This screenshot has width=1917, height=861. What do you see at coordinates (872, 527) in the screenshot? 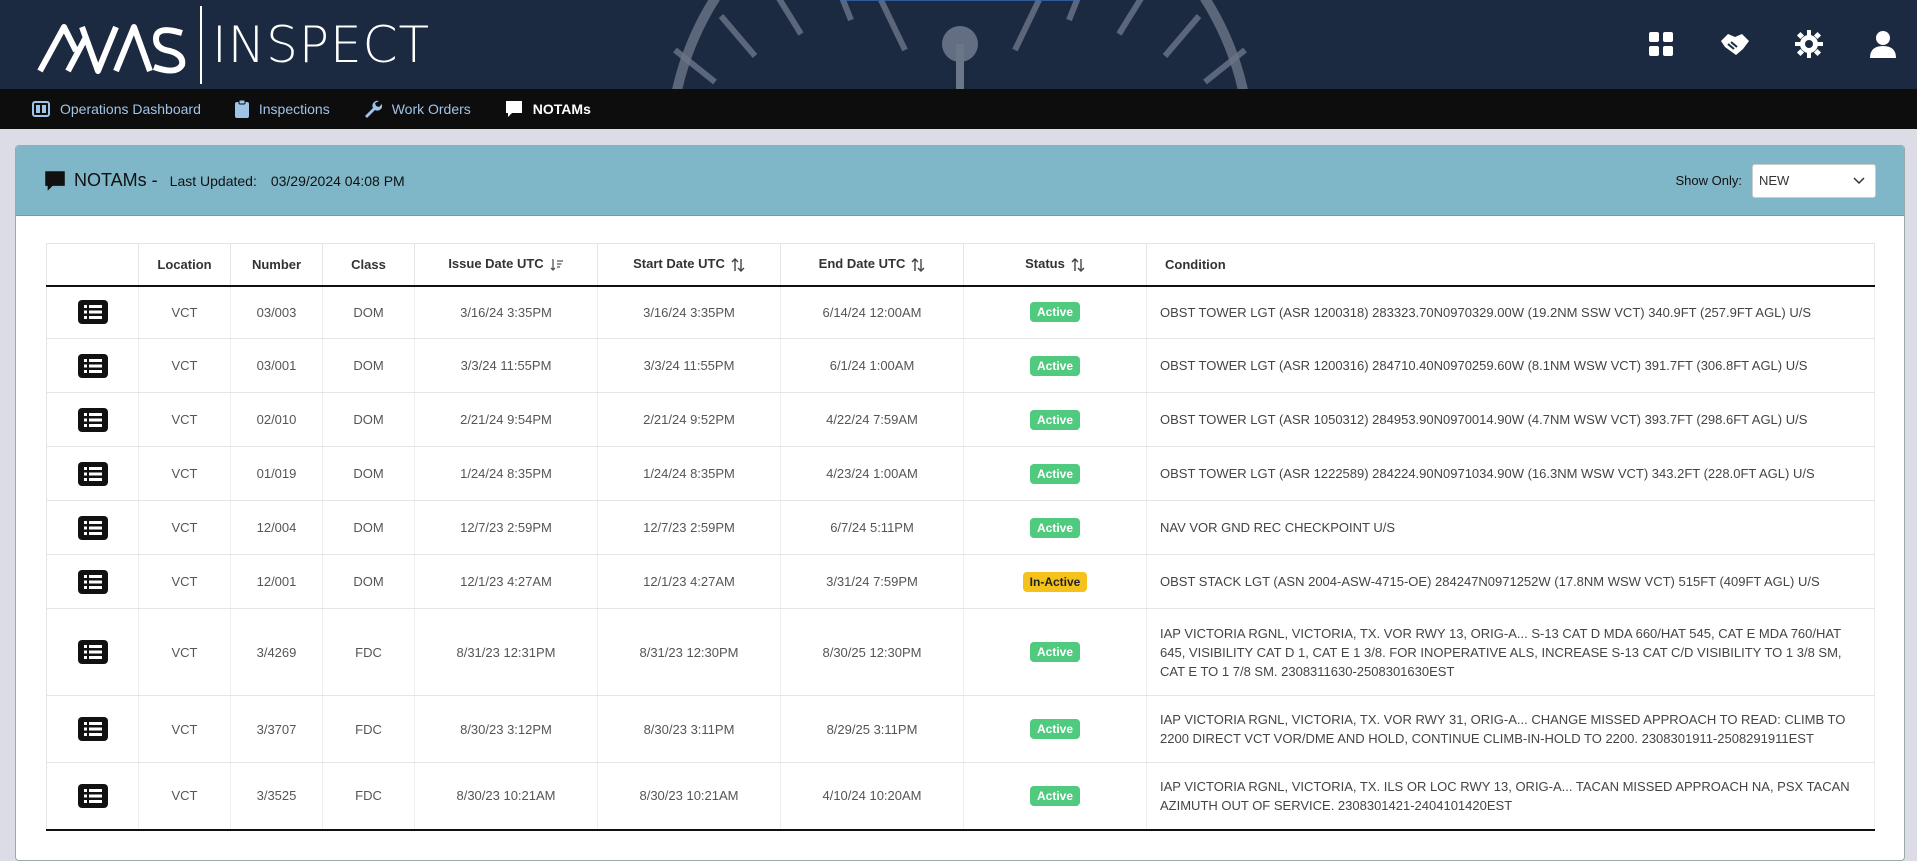
I see `cell-end-date: 6/7/24 5:11PM` at bounding box center [872, 527].